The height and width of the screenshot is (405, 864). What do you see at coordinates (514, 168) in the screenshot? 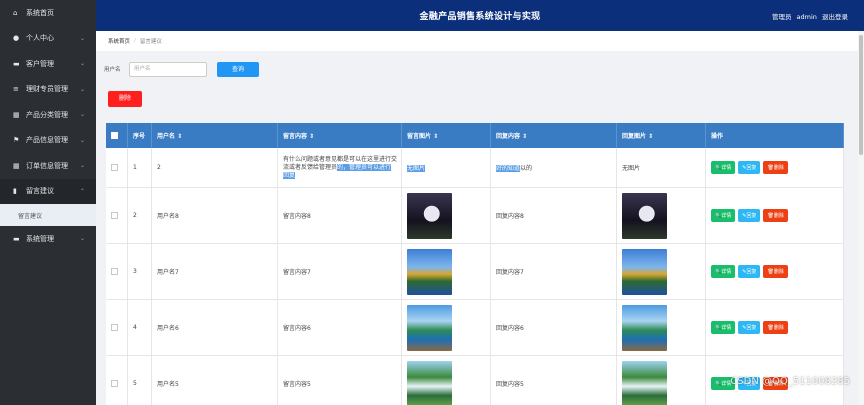
I see `reply-content: 好的知道以的` at bounding box center [514, 168].